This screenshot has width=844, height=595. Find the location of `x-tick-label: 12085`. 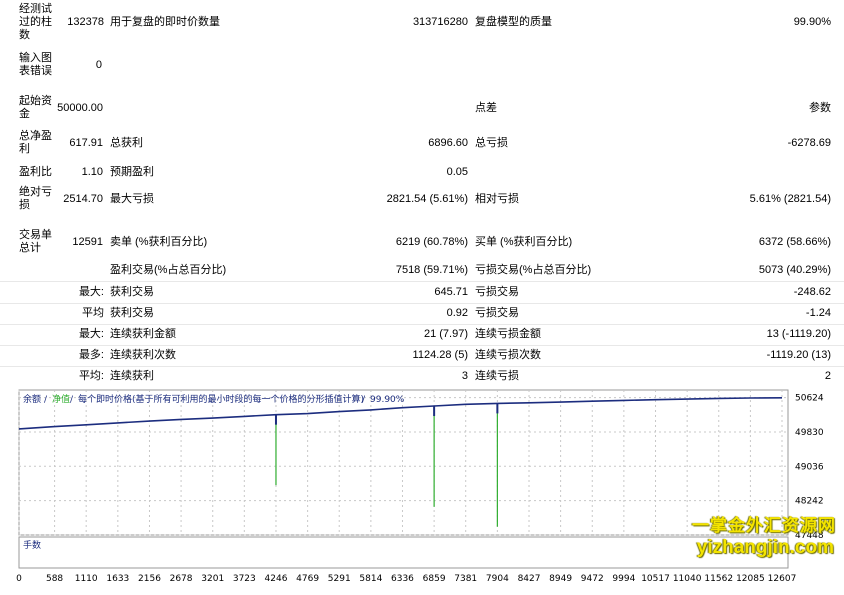

x-tick-label: 12085 is located at coordinates (750, 579).